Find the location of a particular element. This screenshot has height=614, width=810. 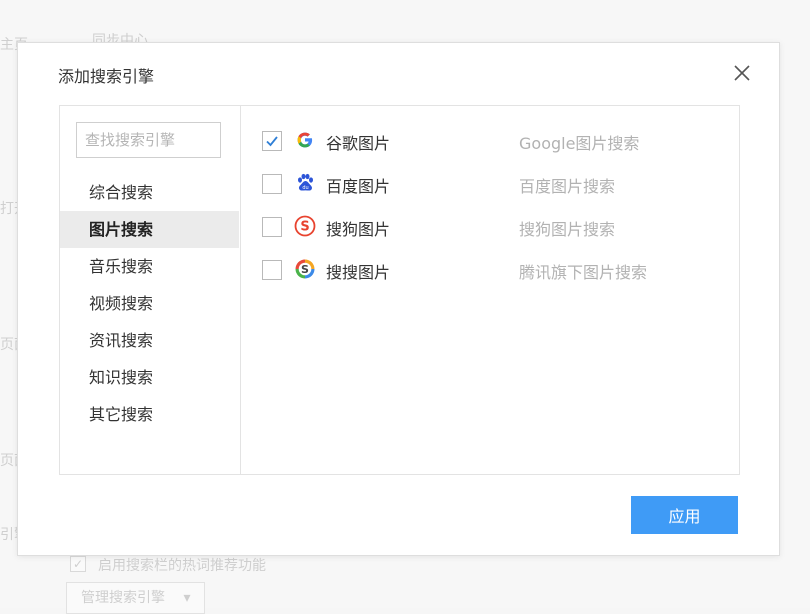

category-list: 综合搜索 图片搜索 音乐搜索 视频搜索 资讯搜索 知识搜索 其它搜索 is located at coordinates (149, 303).